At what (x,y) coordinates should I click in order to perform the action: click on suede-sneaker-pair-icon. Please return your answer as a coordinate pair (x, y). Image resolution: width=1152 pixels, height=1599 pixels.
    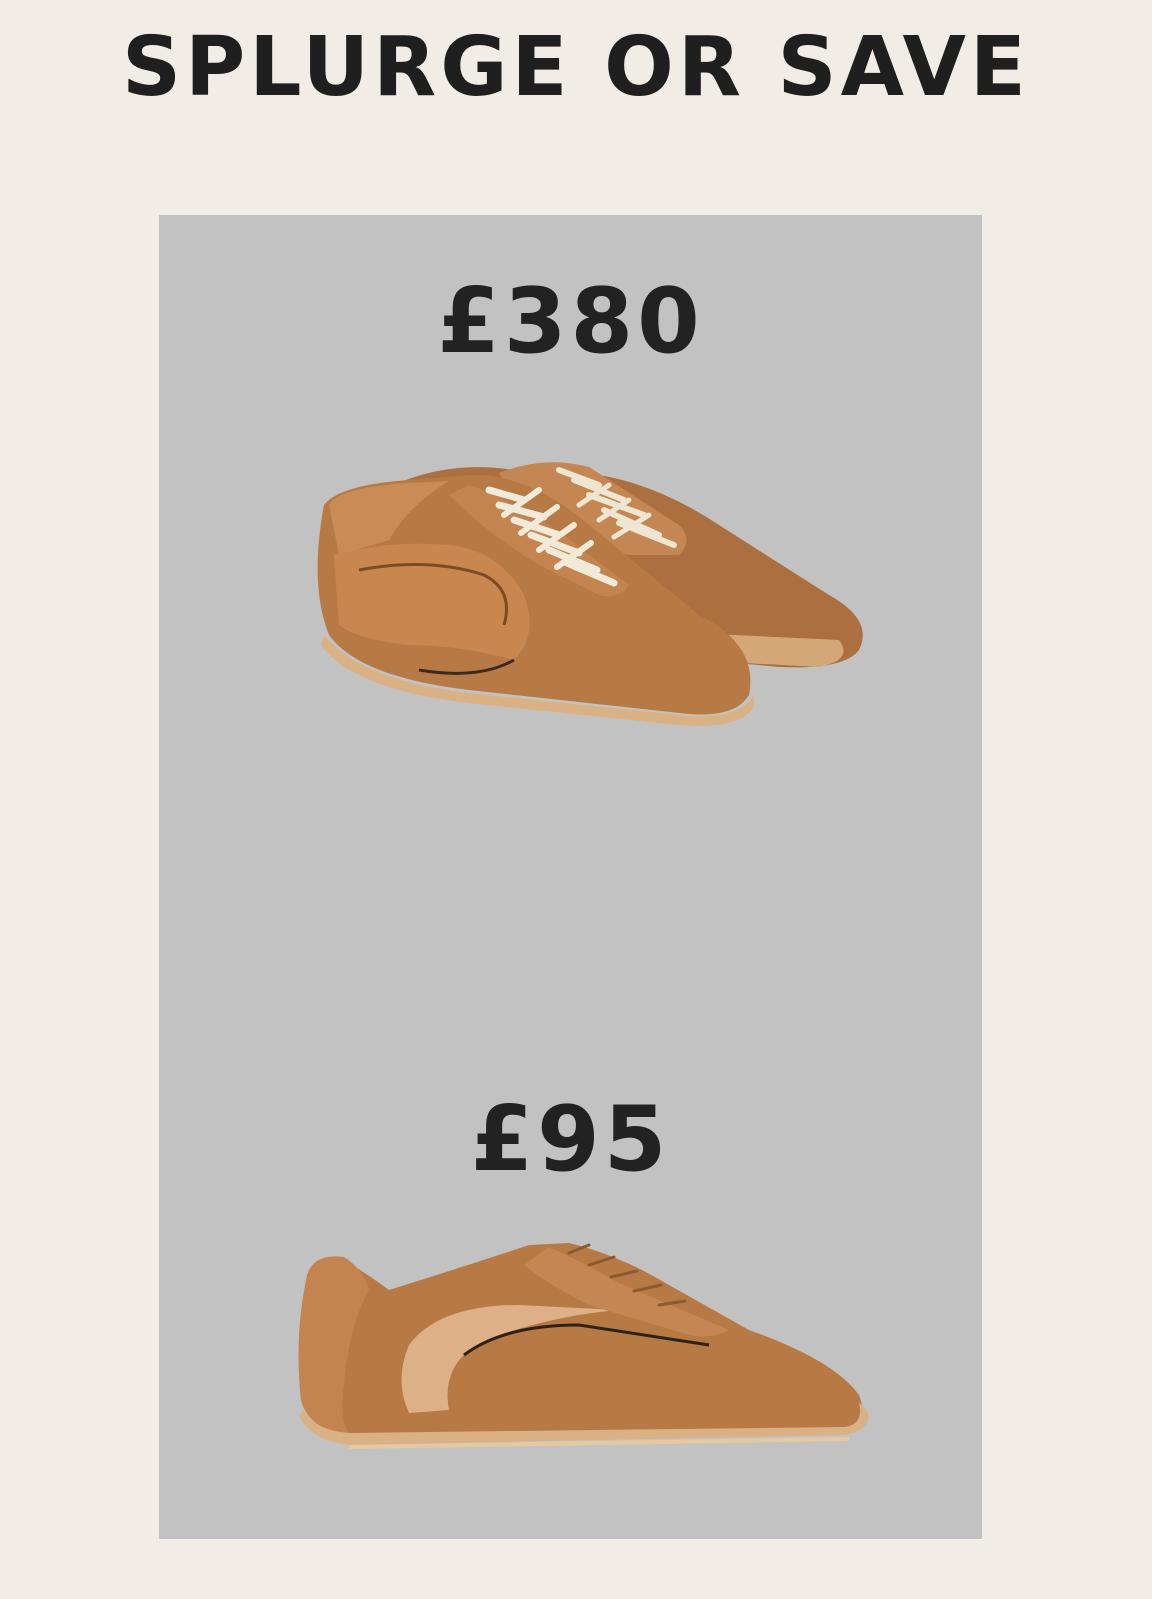
    Looking at the image, I should click on (590, 594).